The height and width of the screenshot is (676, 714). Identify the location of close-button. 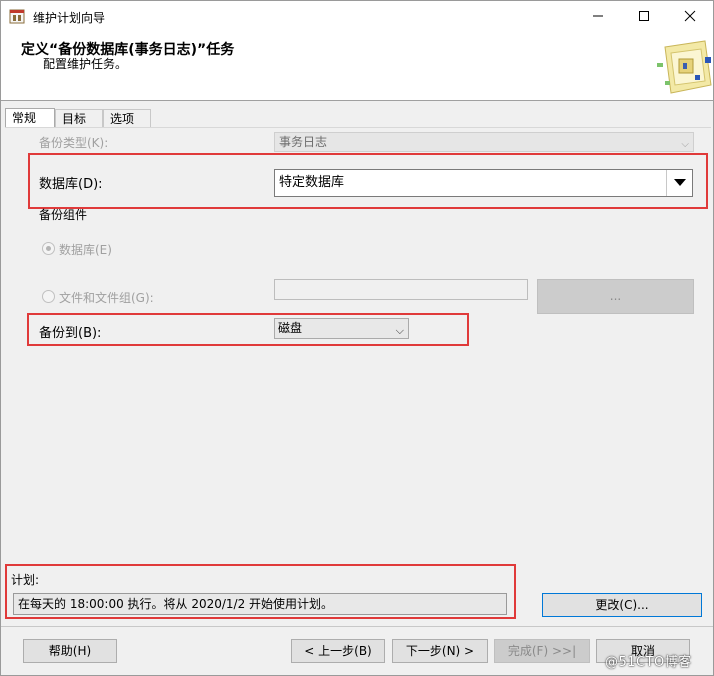
(690, 16).